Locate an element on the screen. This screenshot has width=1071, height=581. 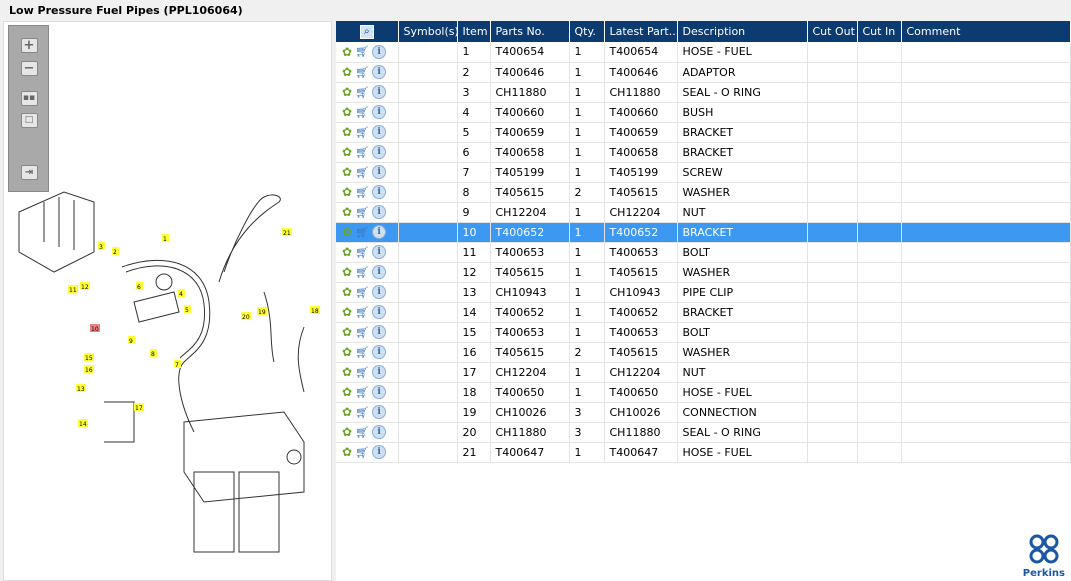
table-row: ✿ 🛒︎ i 15 T400653 1 T400653 BOLT is located at coordinates (703, 332).